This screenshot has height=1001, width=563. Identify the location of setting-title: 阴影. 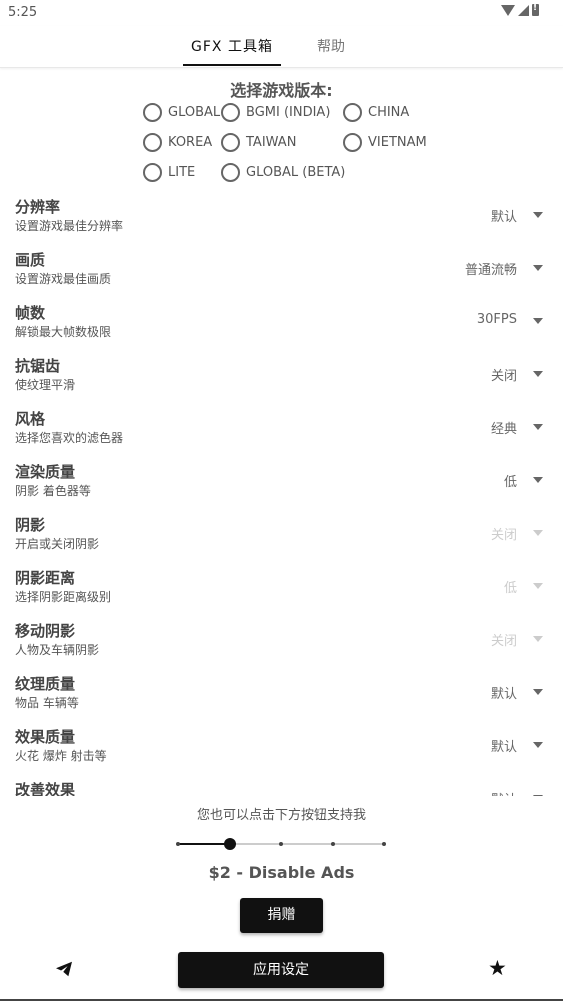
(30, 525).